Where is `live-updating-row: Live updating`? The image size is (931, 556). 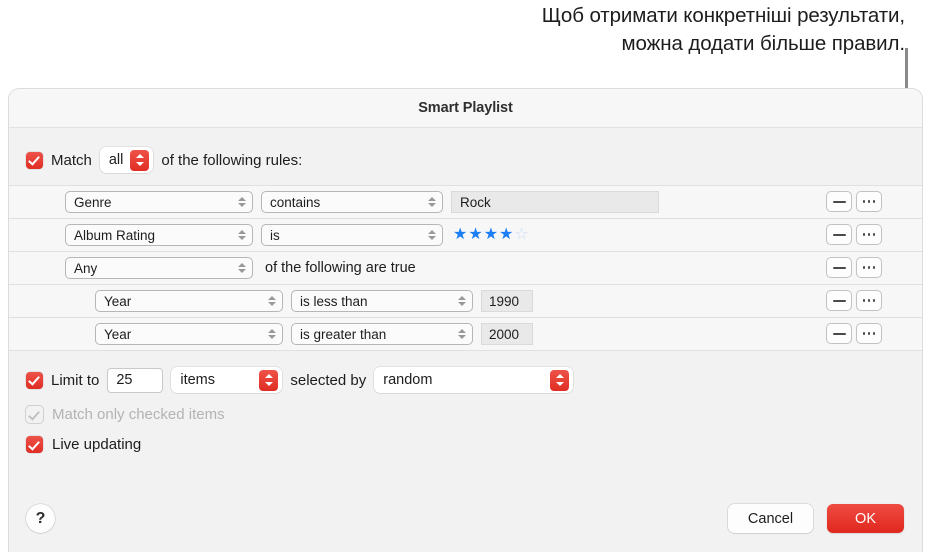 live-updating-row: Live updating is located at coordinates (465, 438).